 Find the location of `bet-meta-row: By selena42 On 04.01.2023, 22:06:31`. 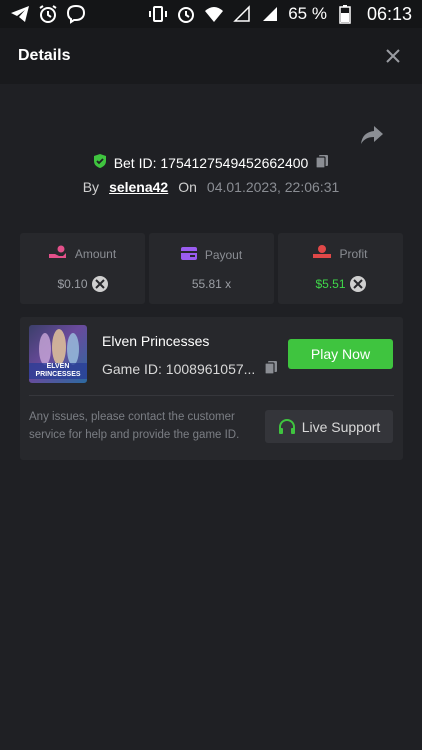

bet-meta-row: By selena42 On 04.01.2023, 22:06:31 is located at coordinates (211, 187).